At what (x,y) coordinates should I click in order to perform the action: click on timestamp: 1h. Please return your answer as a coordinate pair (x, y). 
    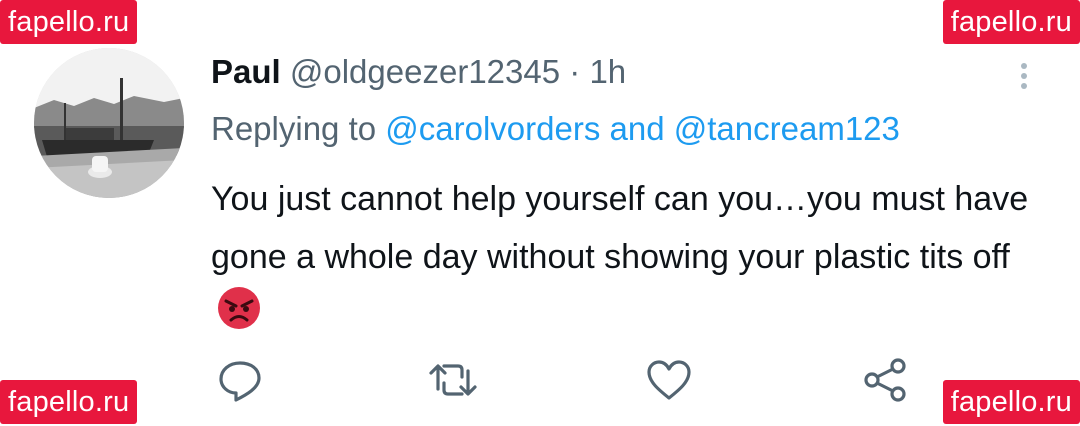
    Looking at the image, I should click on (607, 71).